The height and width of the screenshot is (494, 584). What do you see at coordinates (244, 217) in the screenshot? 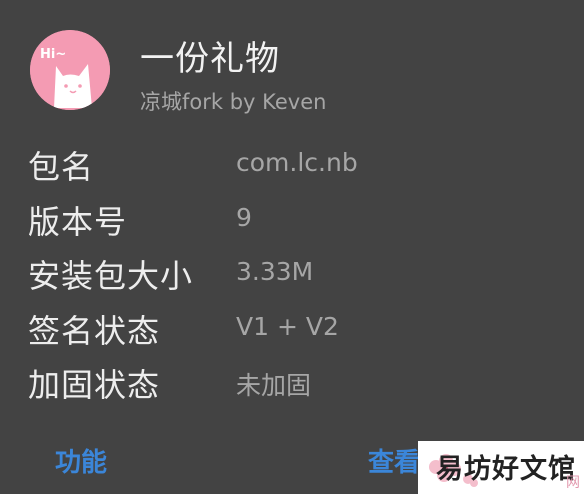
I see `info-value: 9` at bounding box center [244, 217].